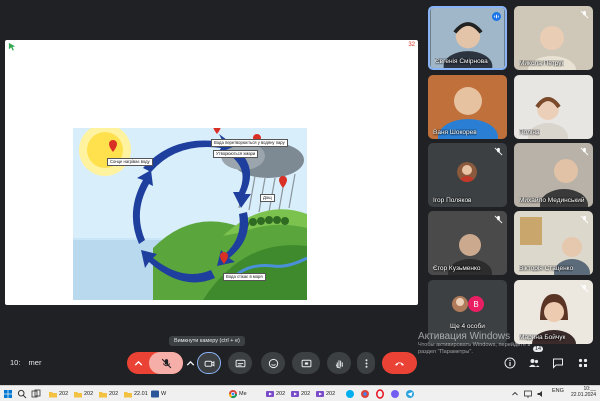  I want to click on hang-up-icon, so click(399, 363).